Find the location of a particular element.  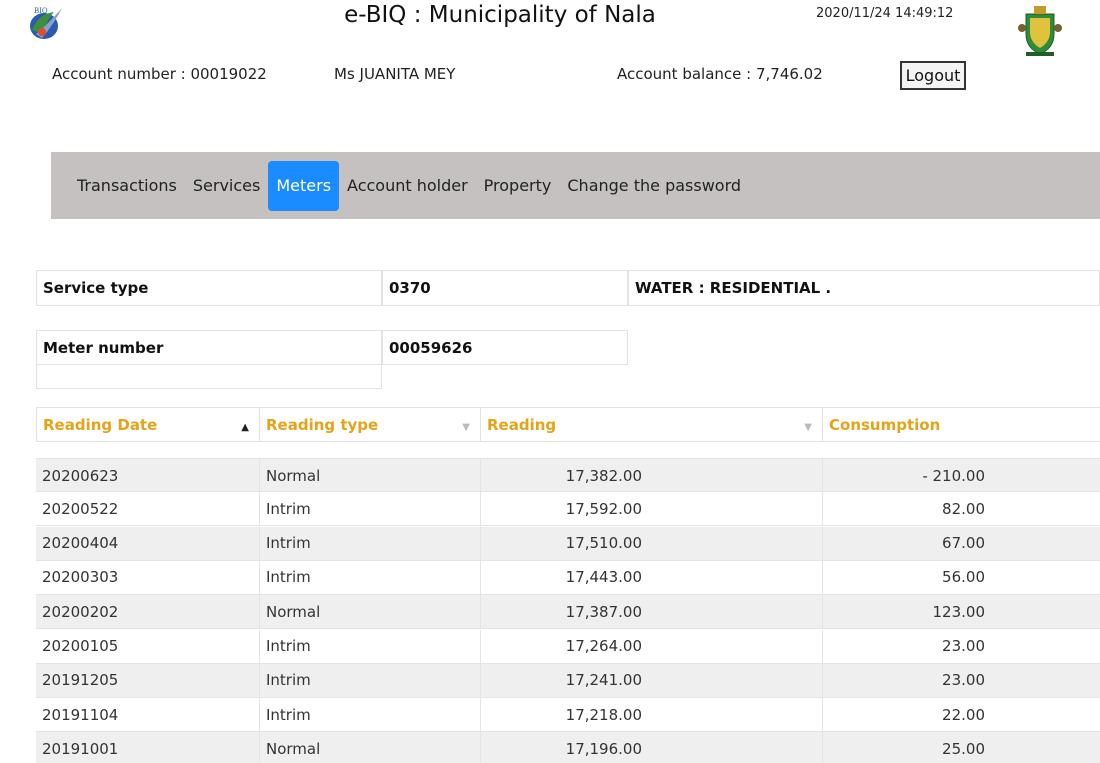

logout-button: Logout is located at coordinates (933, 75).